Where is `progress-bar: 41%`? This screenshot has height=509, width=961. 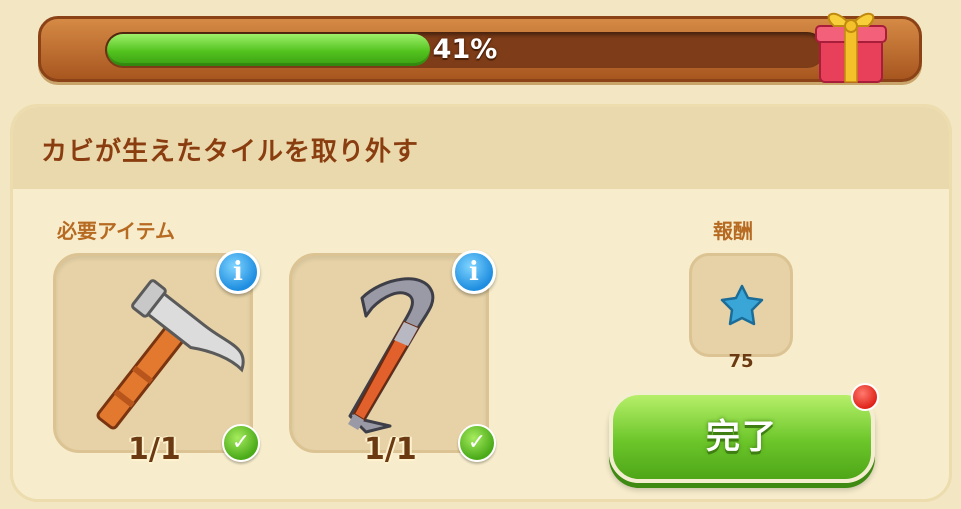 progress-bar: 41% is located at coordinates (465, 50).